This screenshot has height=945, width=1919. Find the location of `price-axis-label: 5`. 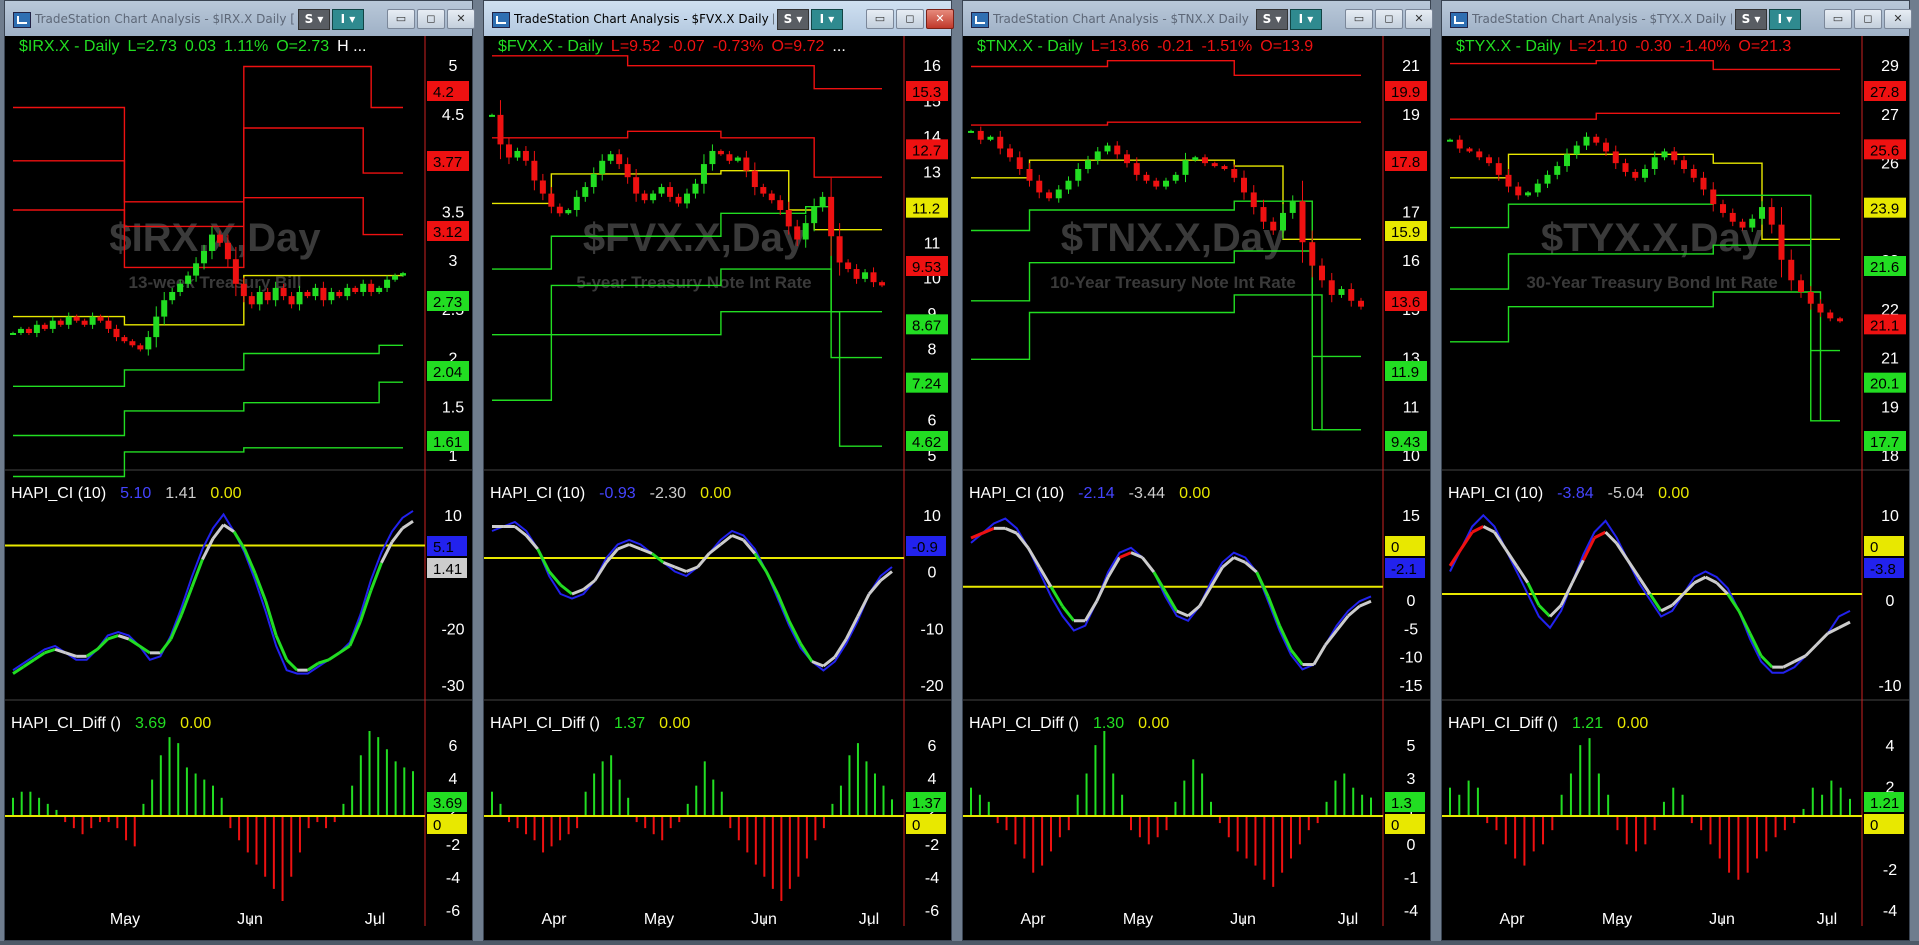

price-axis-label: 5 is located at coordinates (453, 66).